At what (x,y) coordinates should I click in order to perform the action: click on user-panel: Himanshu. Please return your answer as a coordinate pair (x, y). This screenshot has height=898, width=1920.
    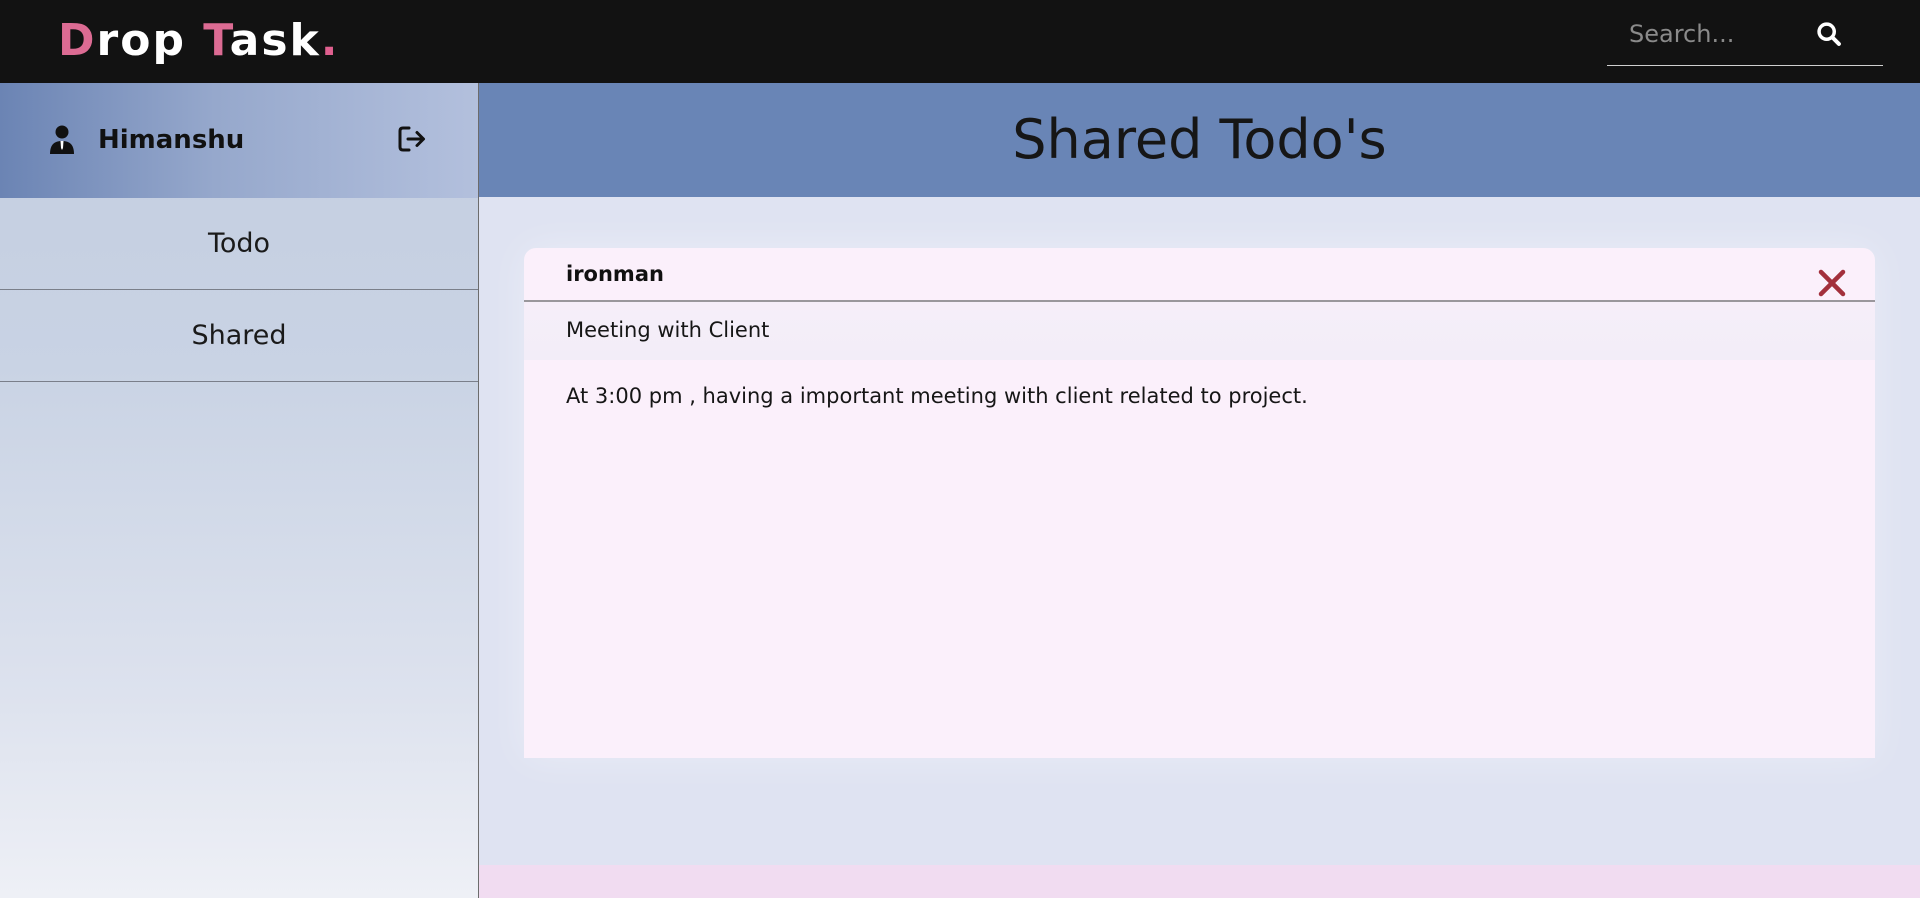
    Looking at the image, I should click on (239, 140).